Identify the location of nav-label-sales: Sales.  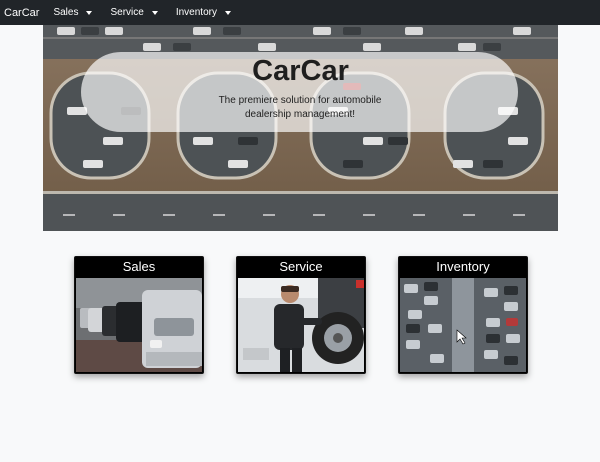
(66, 12).